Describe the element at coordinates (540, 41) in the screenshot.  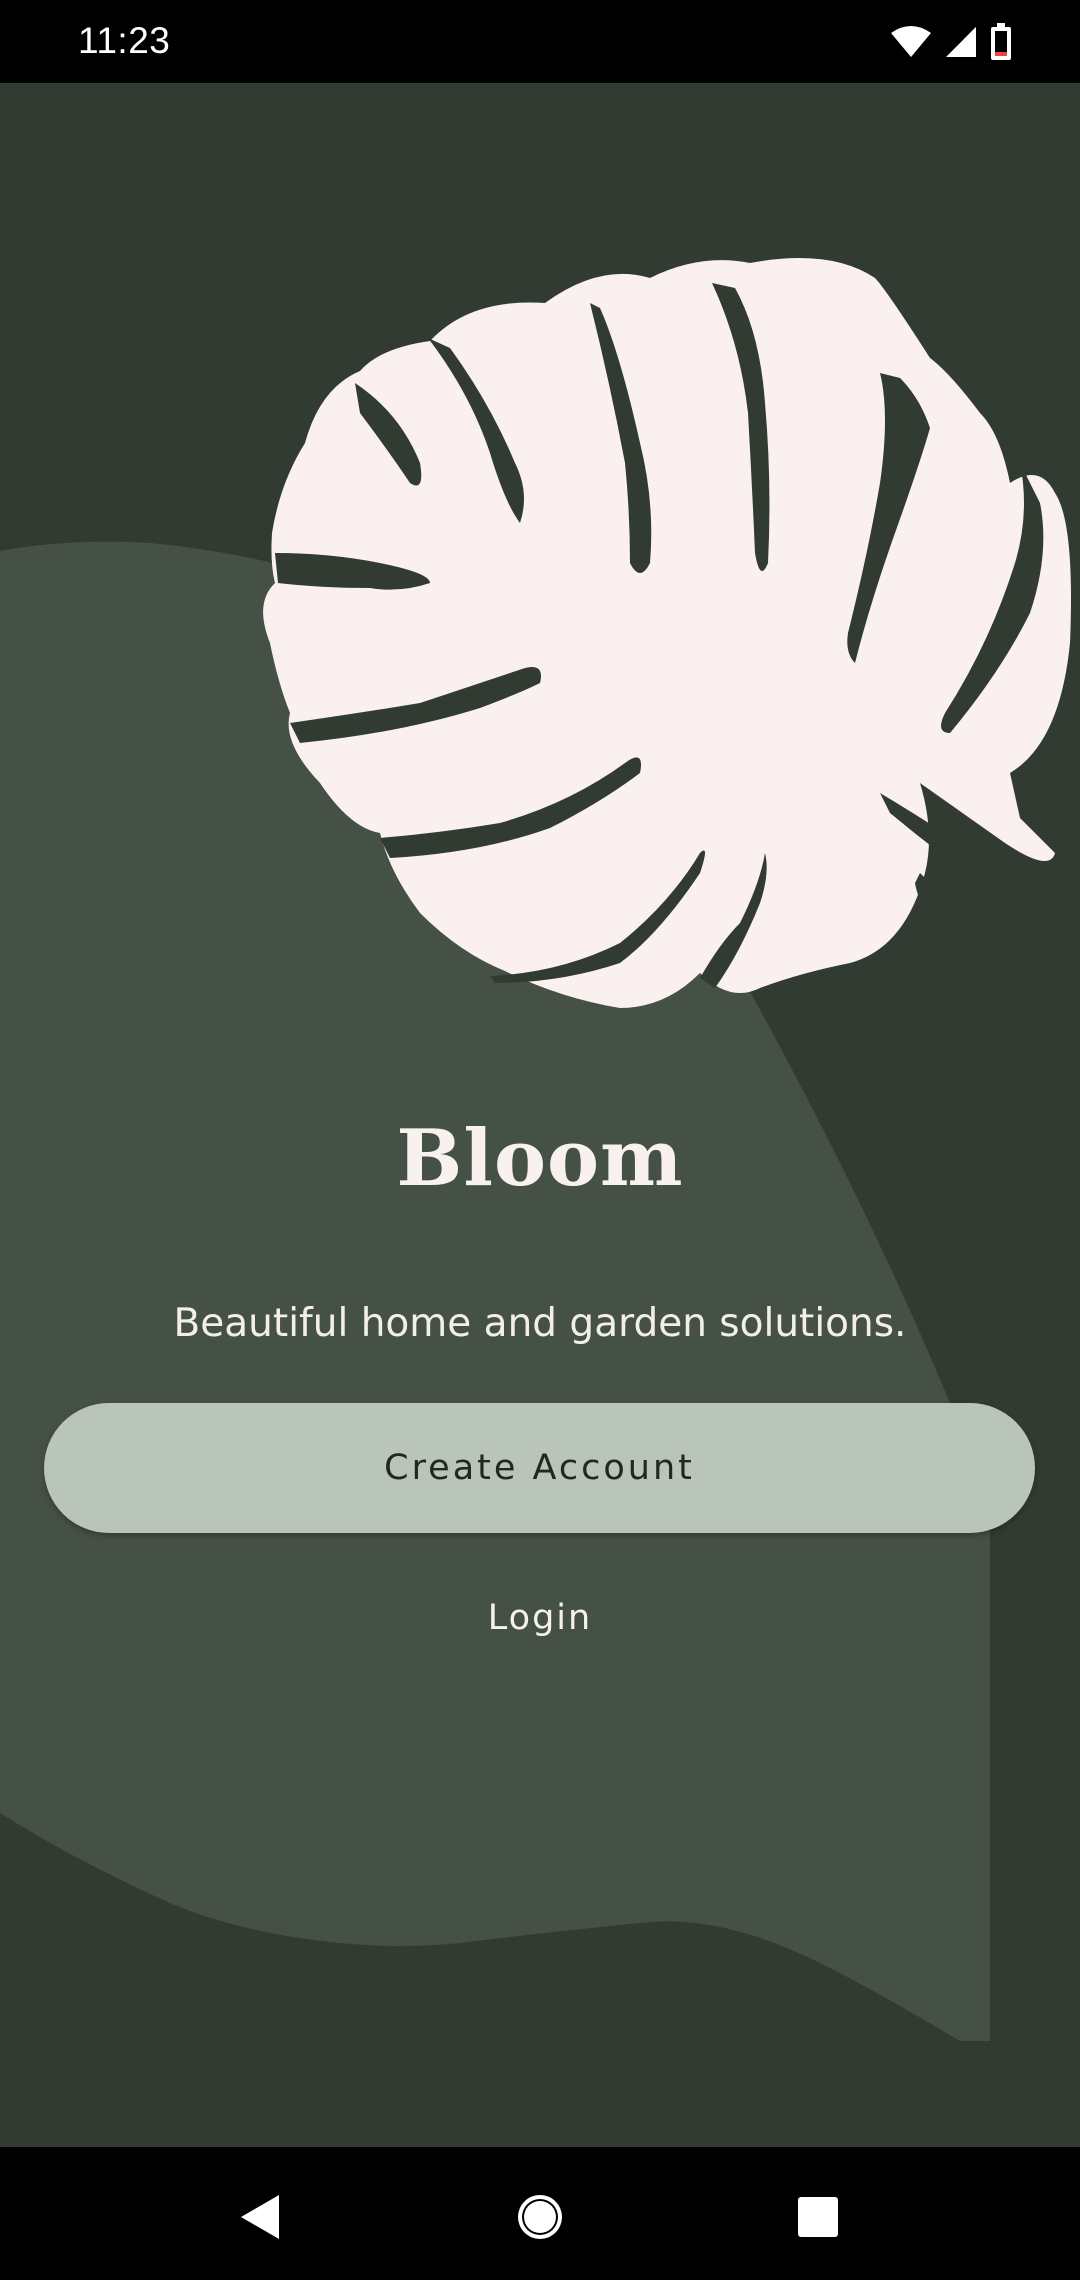
I see `status-bar: 11:23` at that location.